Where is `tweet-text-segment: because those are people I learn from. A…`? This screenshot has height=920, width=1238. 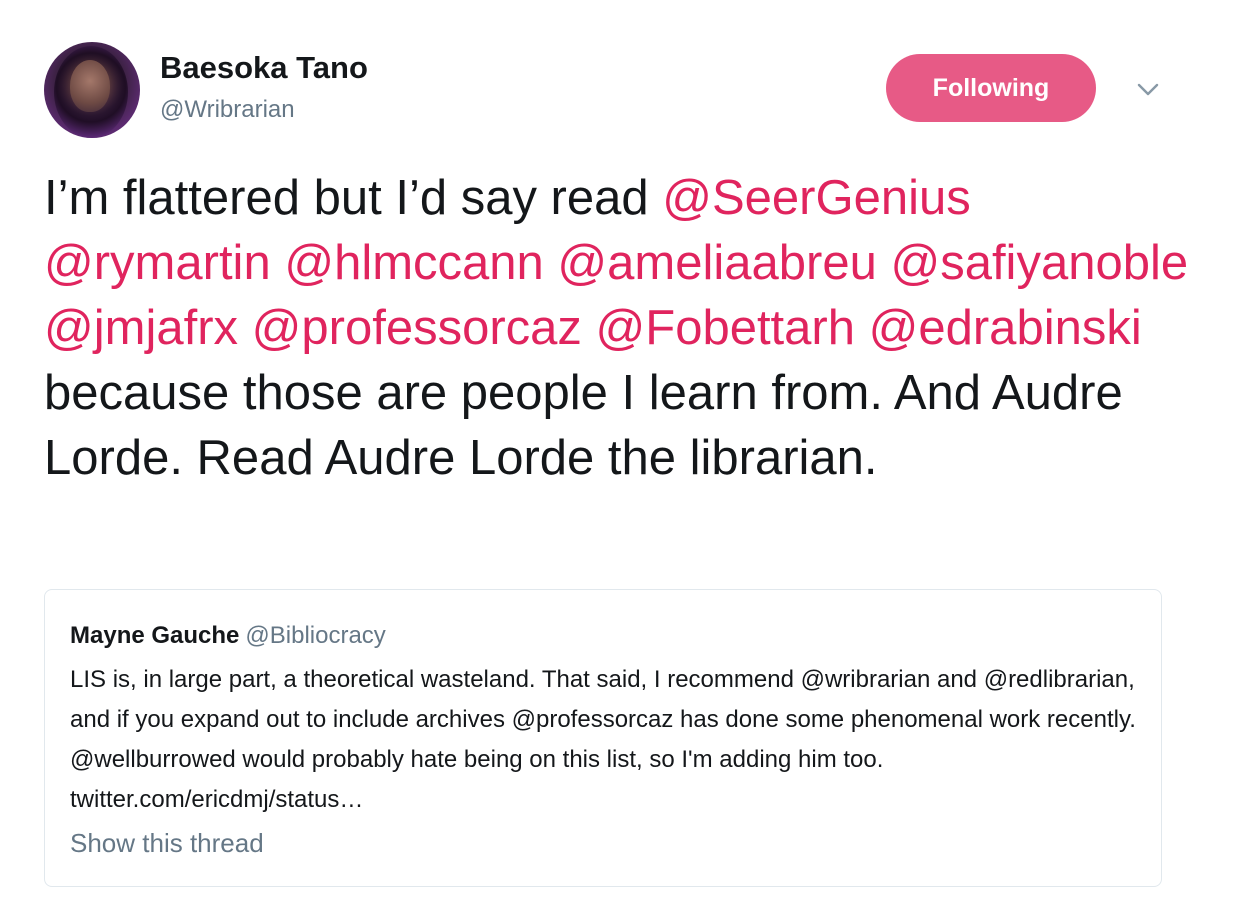 tweet-text-segment: because those are people I learn from. A… is located at coordinates (583, 425).